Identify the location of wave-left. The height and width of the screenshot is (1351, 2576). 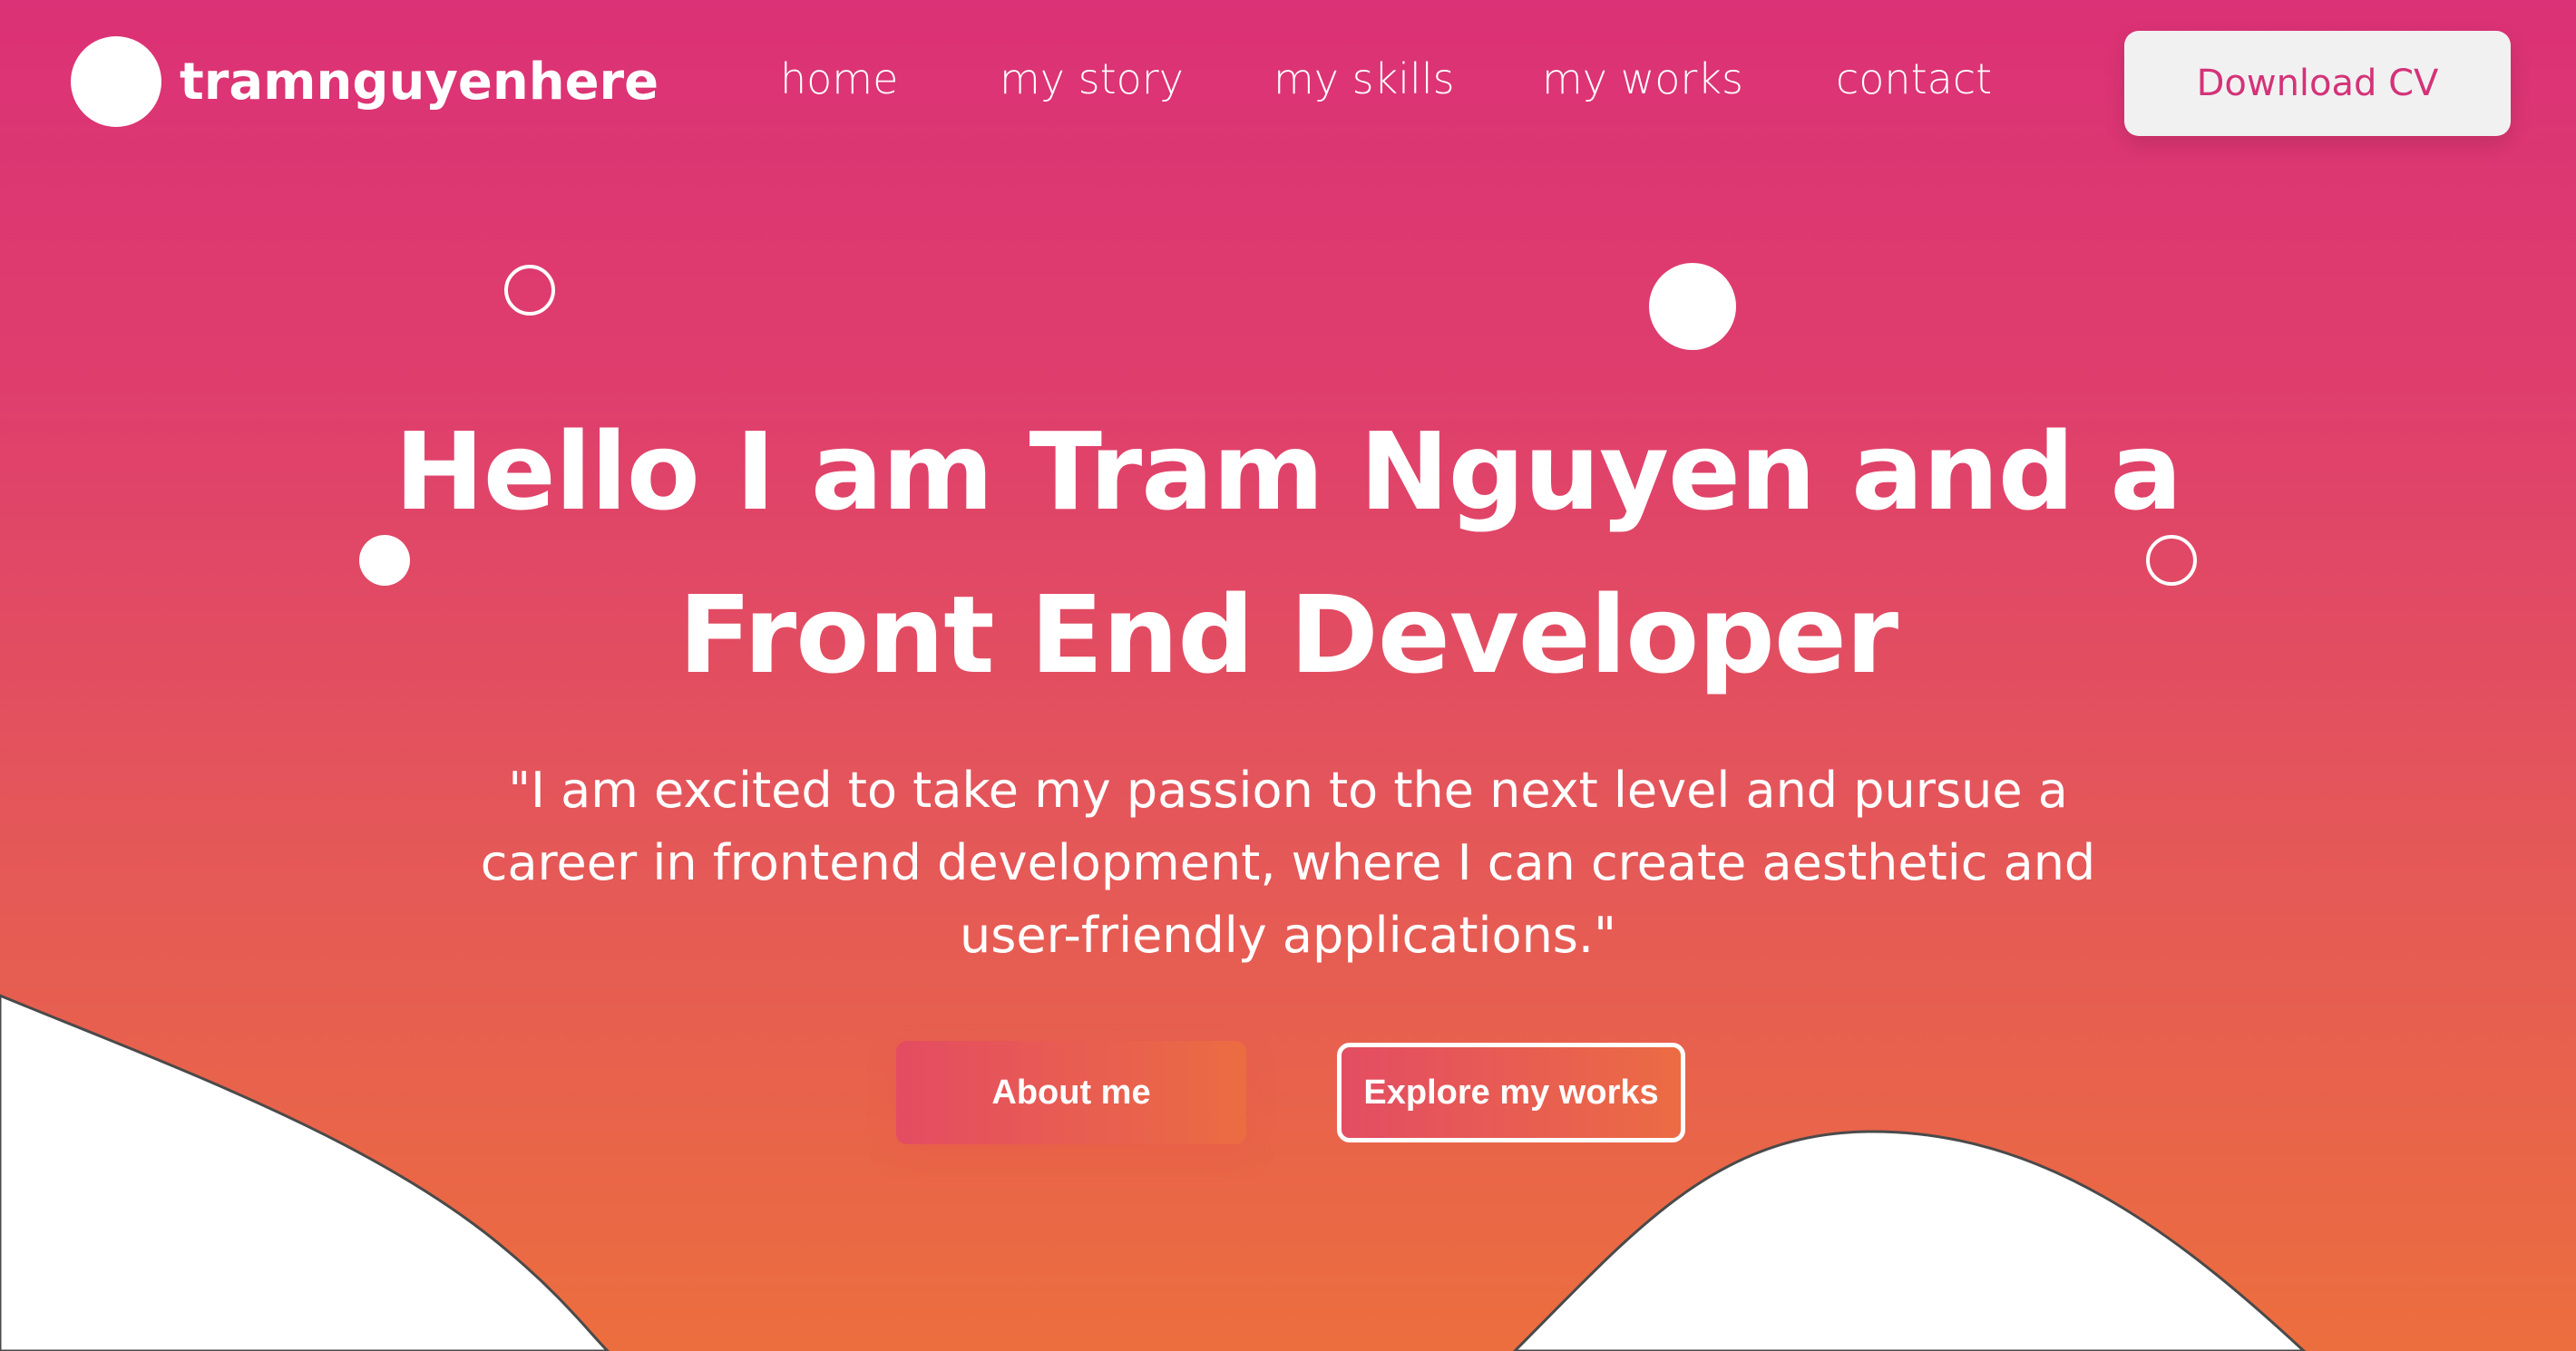
(305, 1172).